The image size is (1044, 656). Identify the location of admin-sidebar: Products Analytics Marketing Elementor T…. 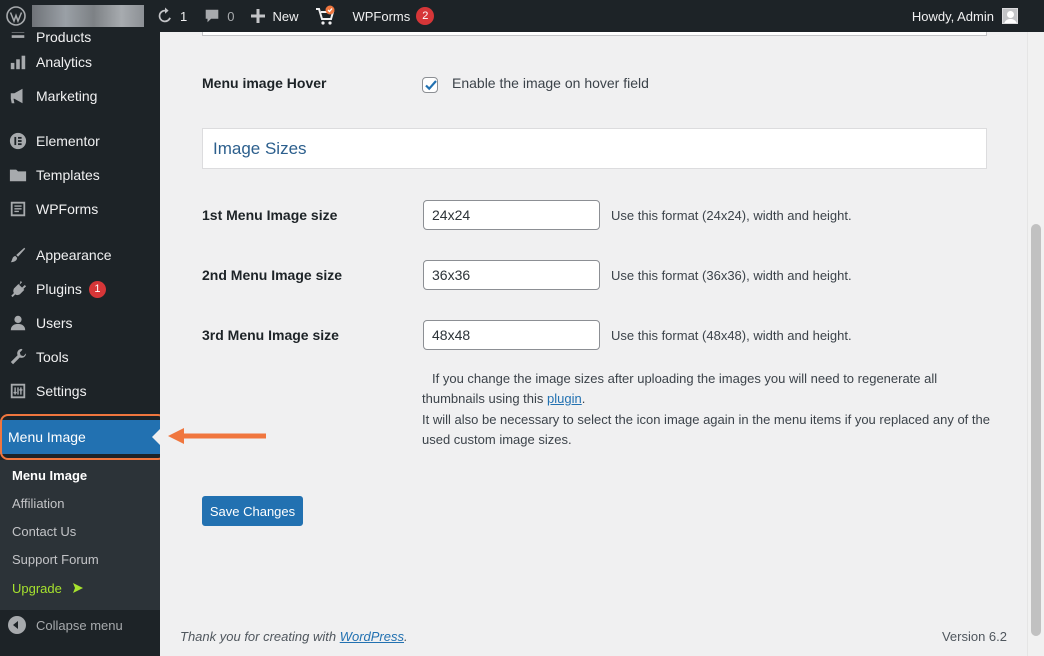
(80, 344).